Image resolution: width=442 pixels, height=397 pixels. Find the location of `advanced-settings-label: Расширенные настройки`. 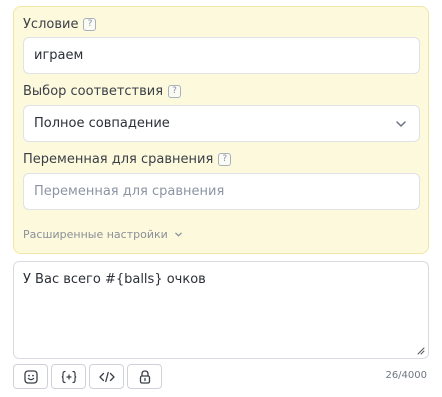

advanced-settings-label: Расширенные настройки is located at coordinates (95, 234).